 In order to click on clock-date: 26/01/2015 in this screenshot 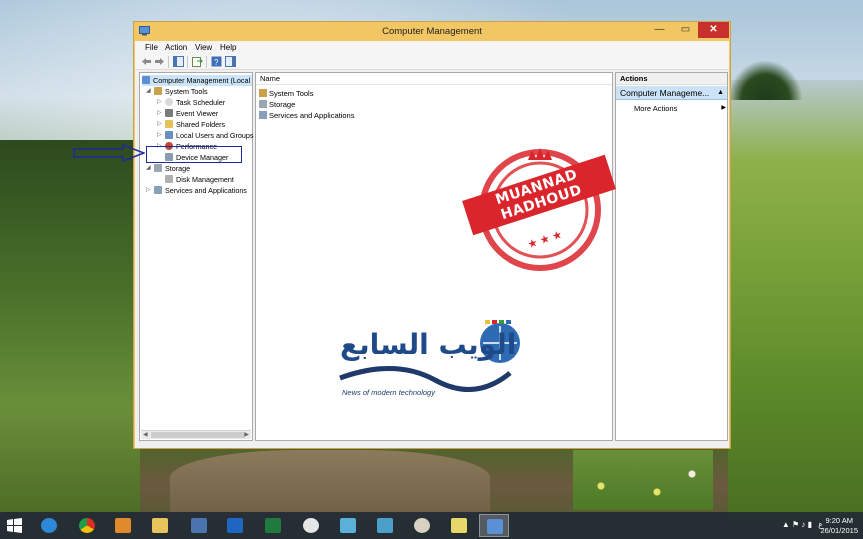, I will do `click(839, 530)`.